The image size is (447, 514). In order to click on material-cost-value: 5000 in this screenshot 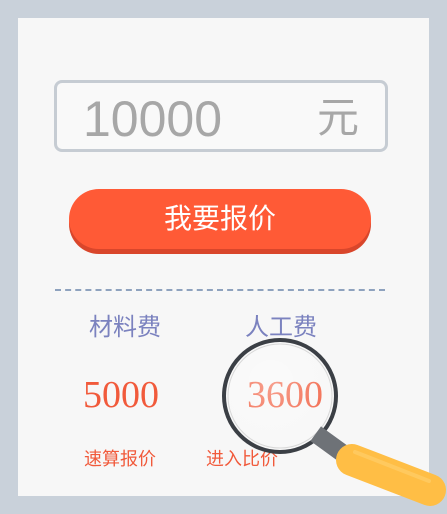, I will do `click(121, 395)`.